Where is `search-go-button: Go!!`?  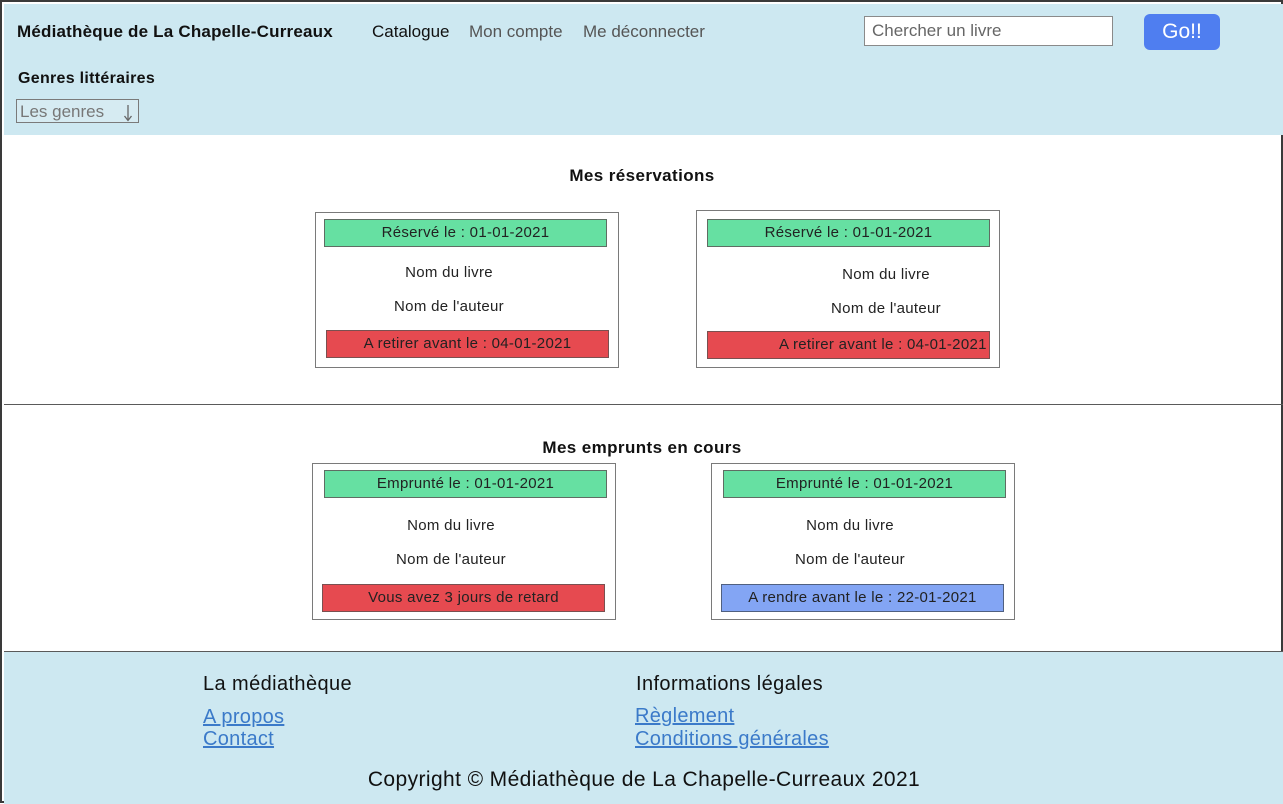 search-go-button: Go!! is located at coordinates (1182, 32).